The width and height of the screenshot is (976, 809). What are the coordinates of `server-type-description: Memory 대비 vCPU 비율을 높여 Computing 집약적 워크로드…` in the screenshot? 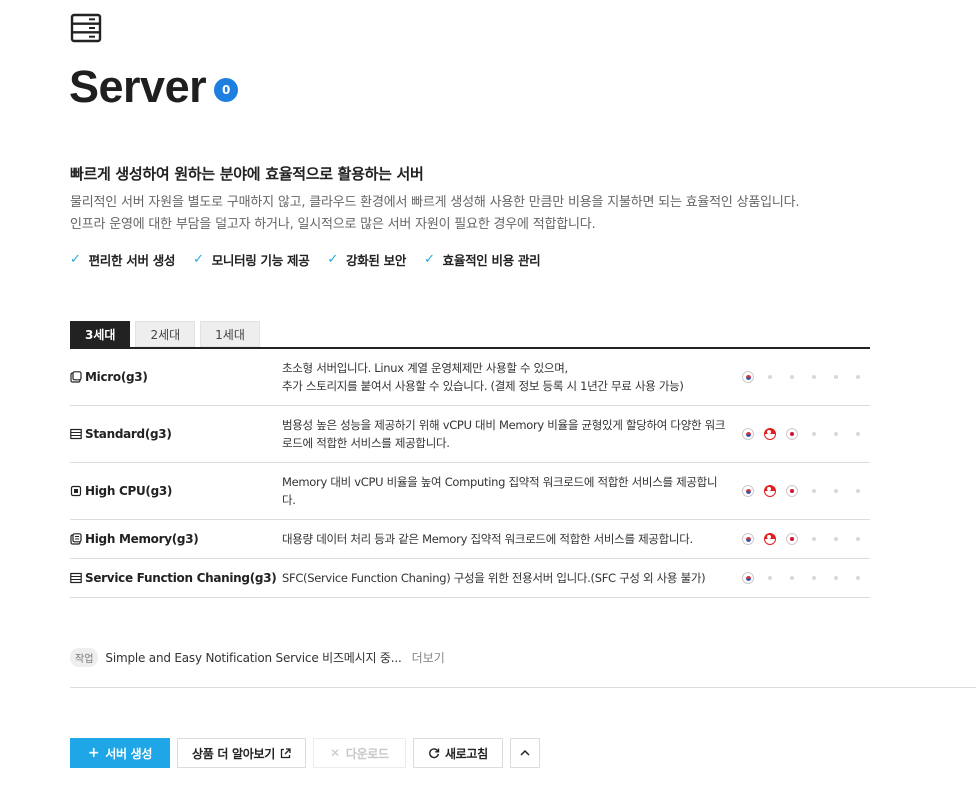 It's located at (500, 491).